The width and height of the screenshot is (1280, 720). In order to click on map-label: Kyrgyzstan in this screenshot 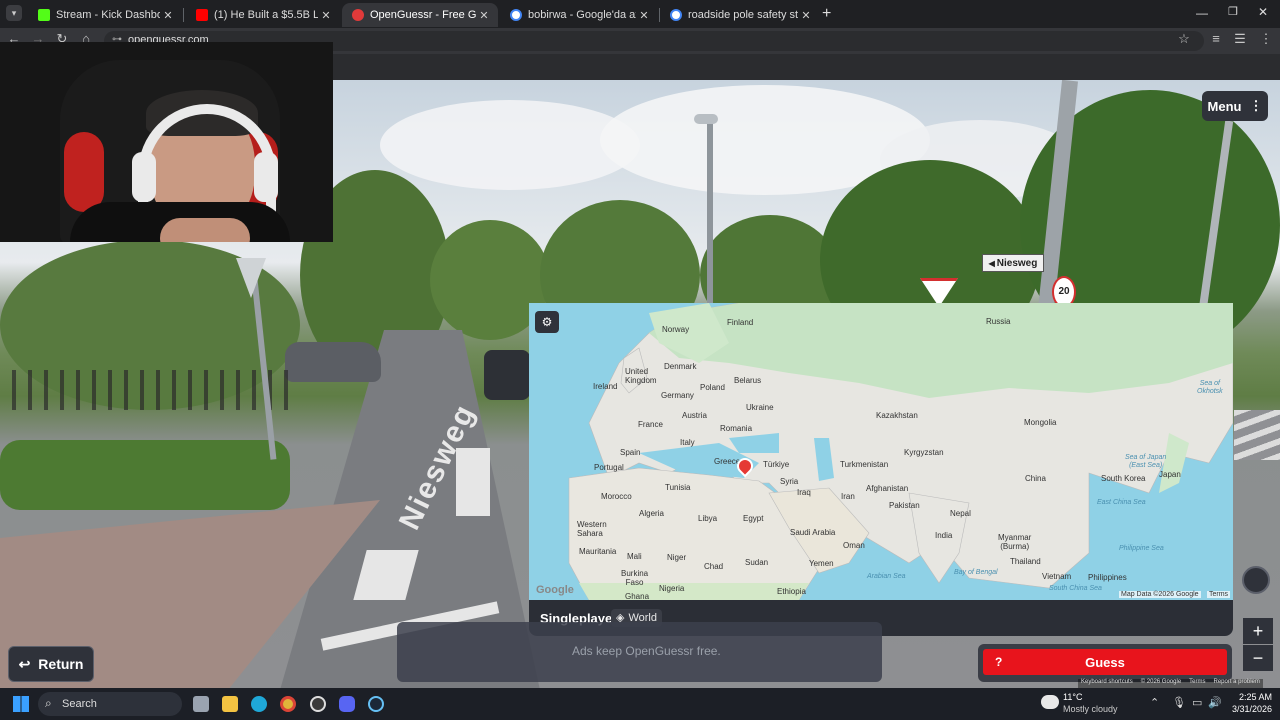, I will do `click(924, 452)`.